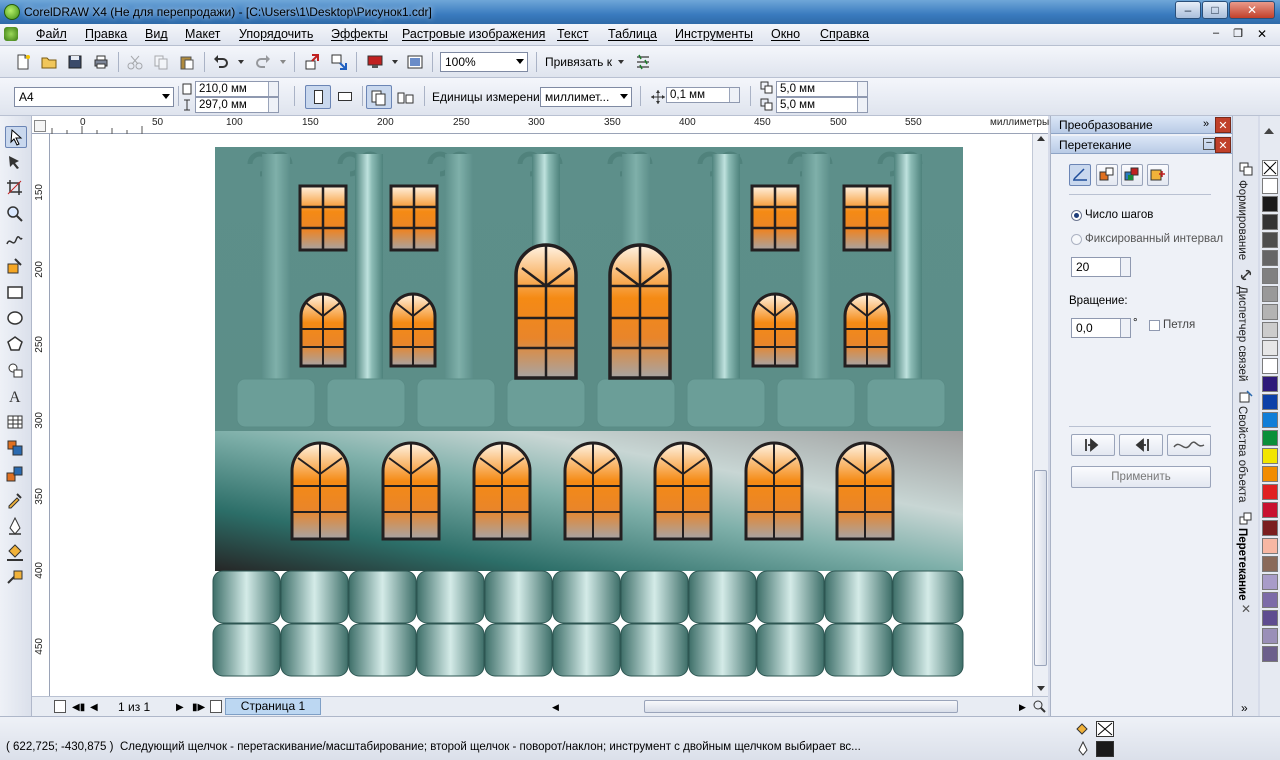 The height and width of the screenshot is (760, 1280). What do you see at coordinates (1141, 477) in the screenshot?
I see `apply-button: Применить` at bounding box center [1141, 477].